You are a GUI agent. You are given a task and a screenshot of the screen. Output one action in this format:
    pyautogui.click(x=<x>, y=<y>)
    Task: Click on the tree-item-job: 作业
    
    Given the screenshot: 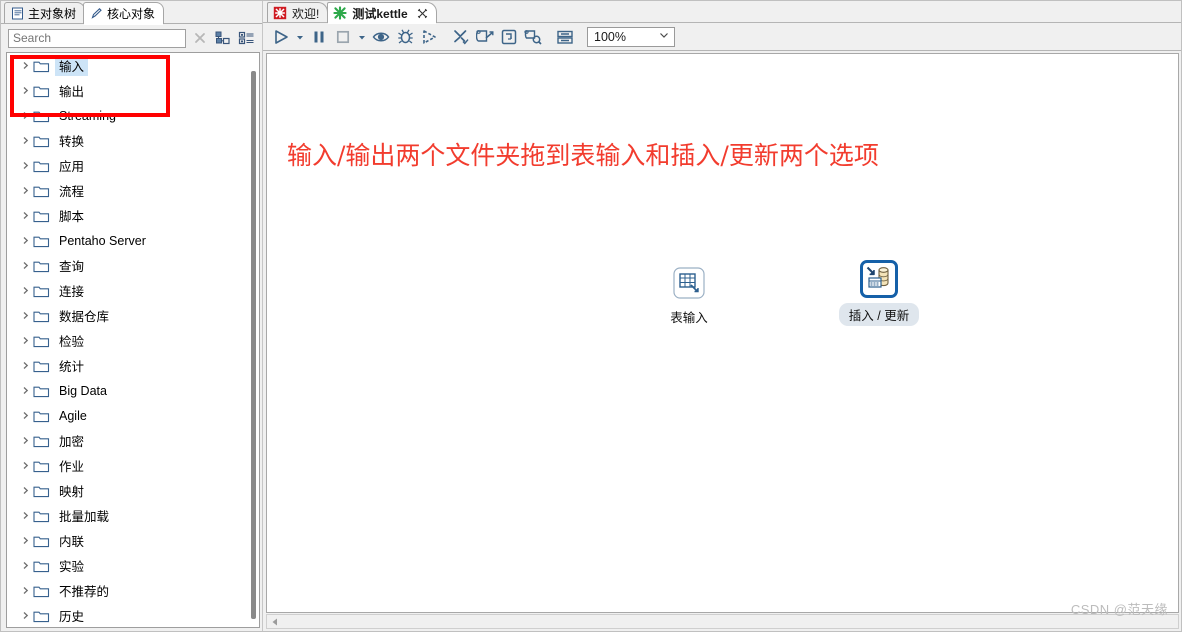 What is the action you would take?
    pyautogui.click(x=133, y=465)
    